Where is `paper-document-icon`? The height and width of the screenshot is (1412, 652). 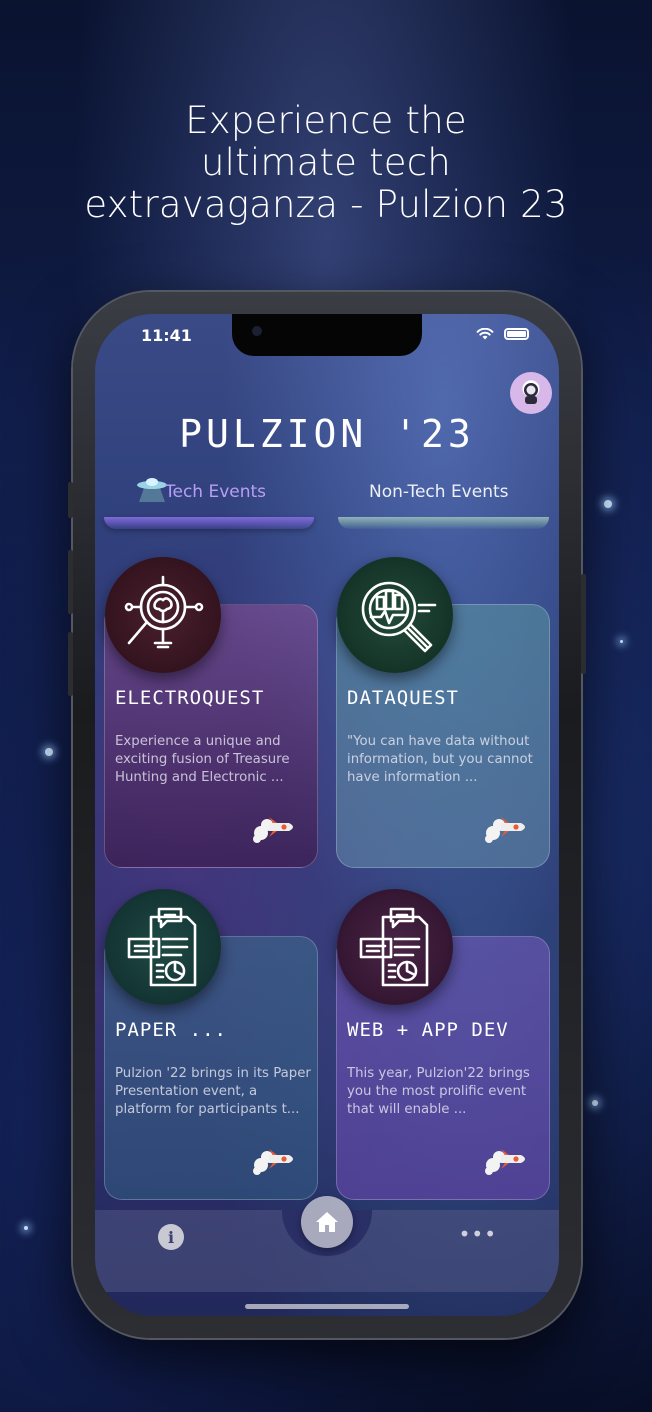
paper-document-icon is located at coordinates (163, 947).